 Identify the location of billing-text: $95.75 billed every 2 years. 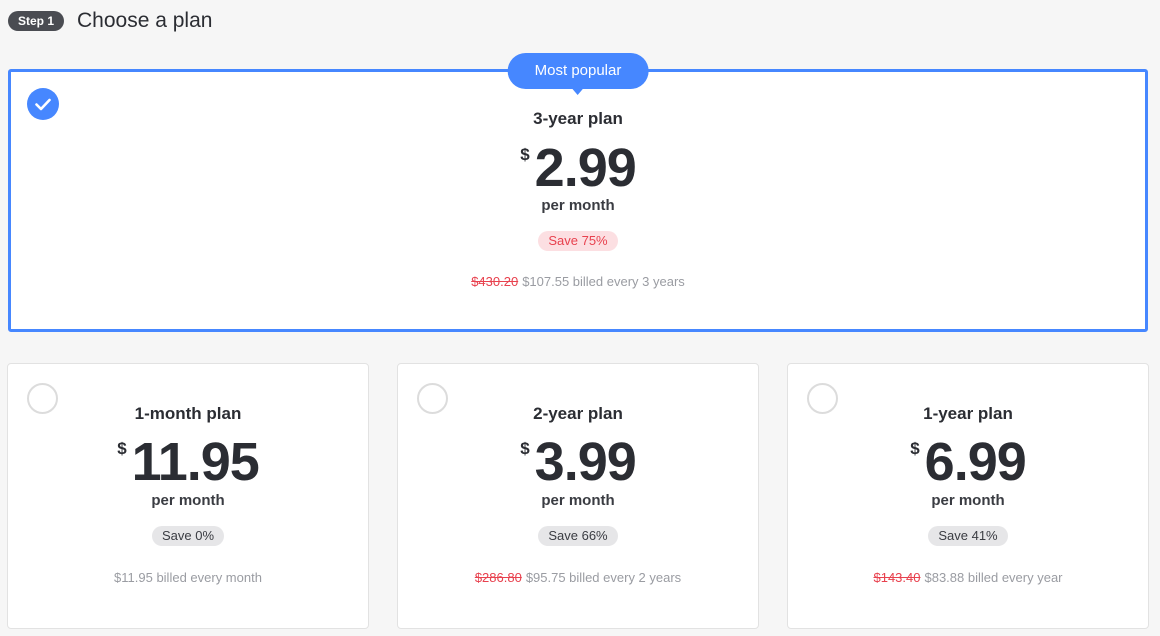
(603, 577).